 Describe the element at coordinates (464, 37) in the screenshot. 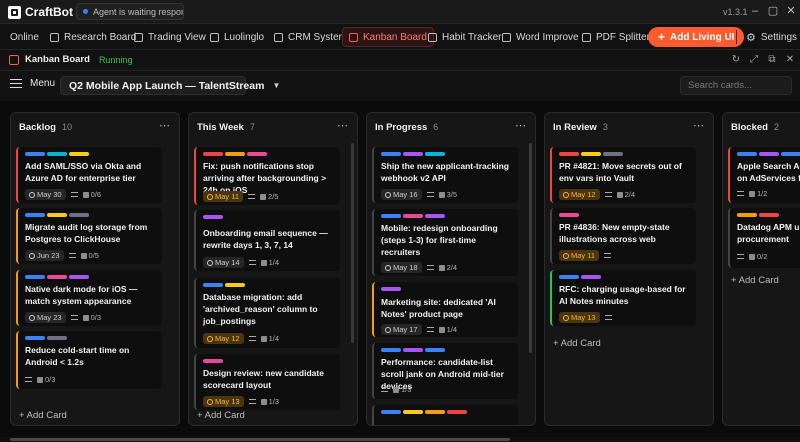

I see `tab-habit-tracker: Habit Tracker` at that location.